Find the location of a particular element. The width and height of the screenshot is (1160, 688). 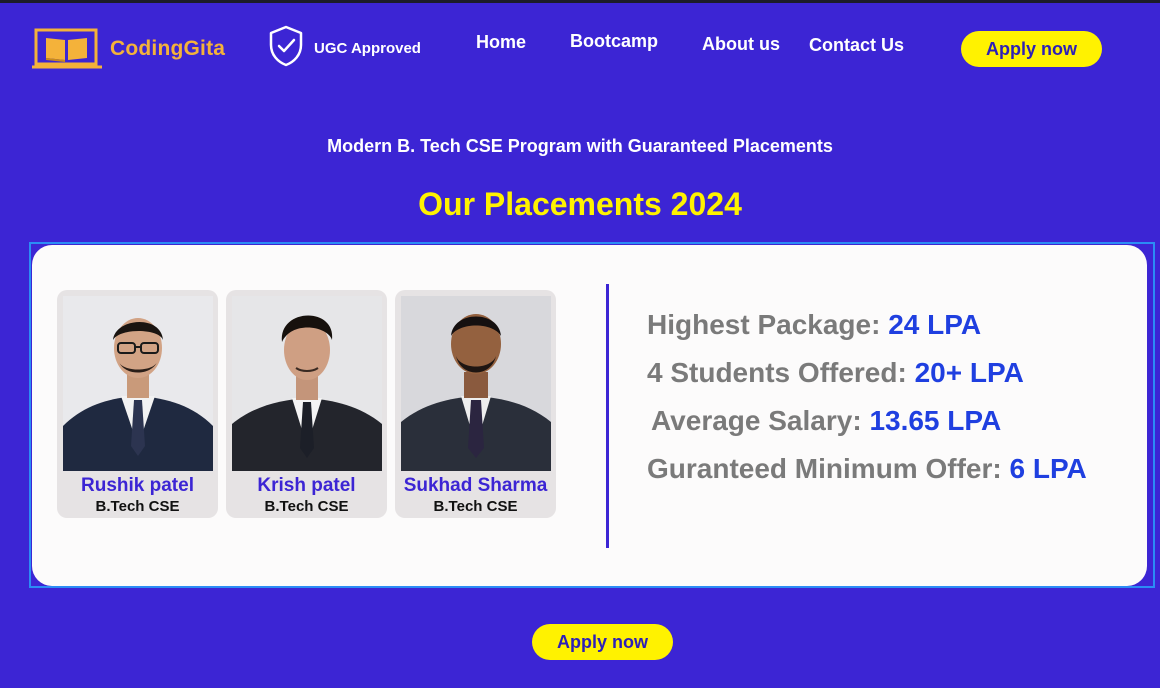

brand-name: CodingGita is located at coordinates (168, 48).